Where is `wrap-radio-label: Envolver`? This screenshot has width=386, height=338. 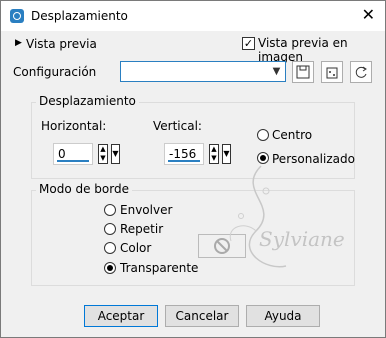
wrap-radio-label: Envolver is located at coordinates (146, 210).